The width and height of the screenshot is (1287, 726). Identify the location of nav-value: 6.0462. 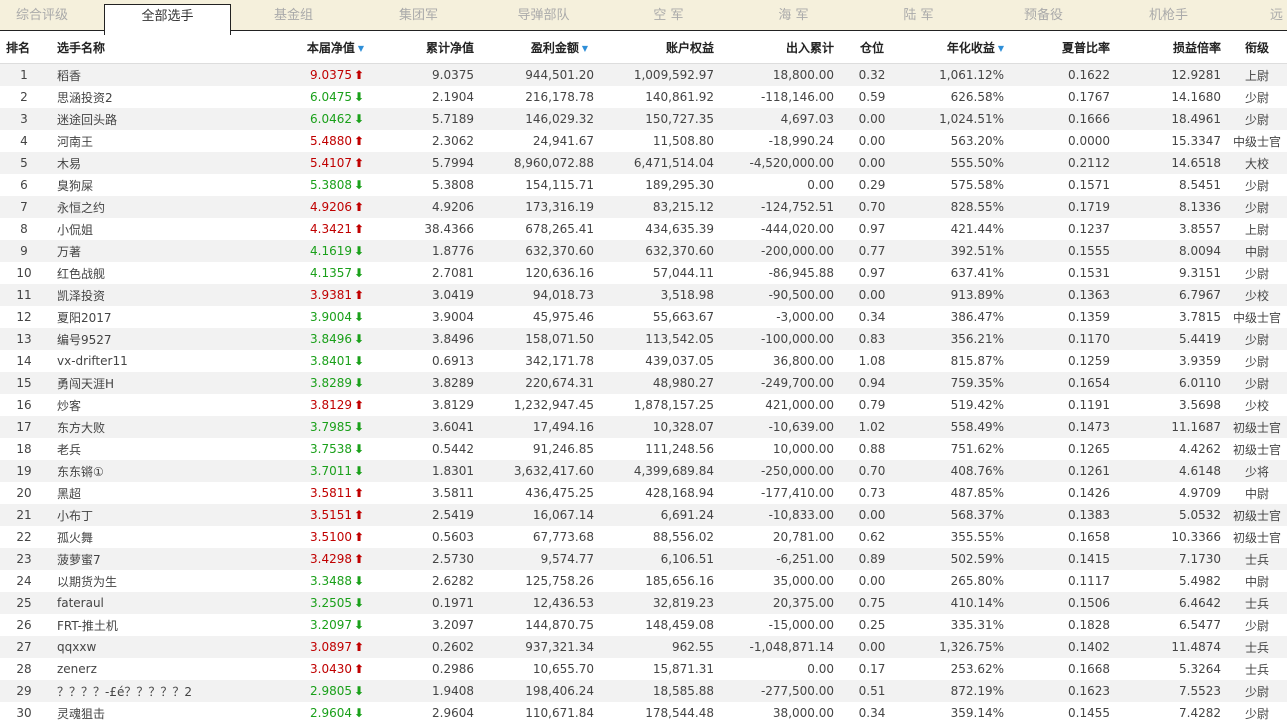
(331, 119).